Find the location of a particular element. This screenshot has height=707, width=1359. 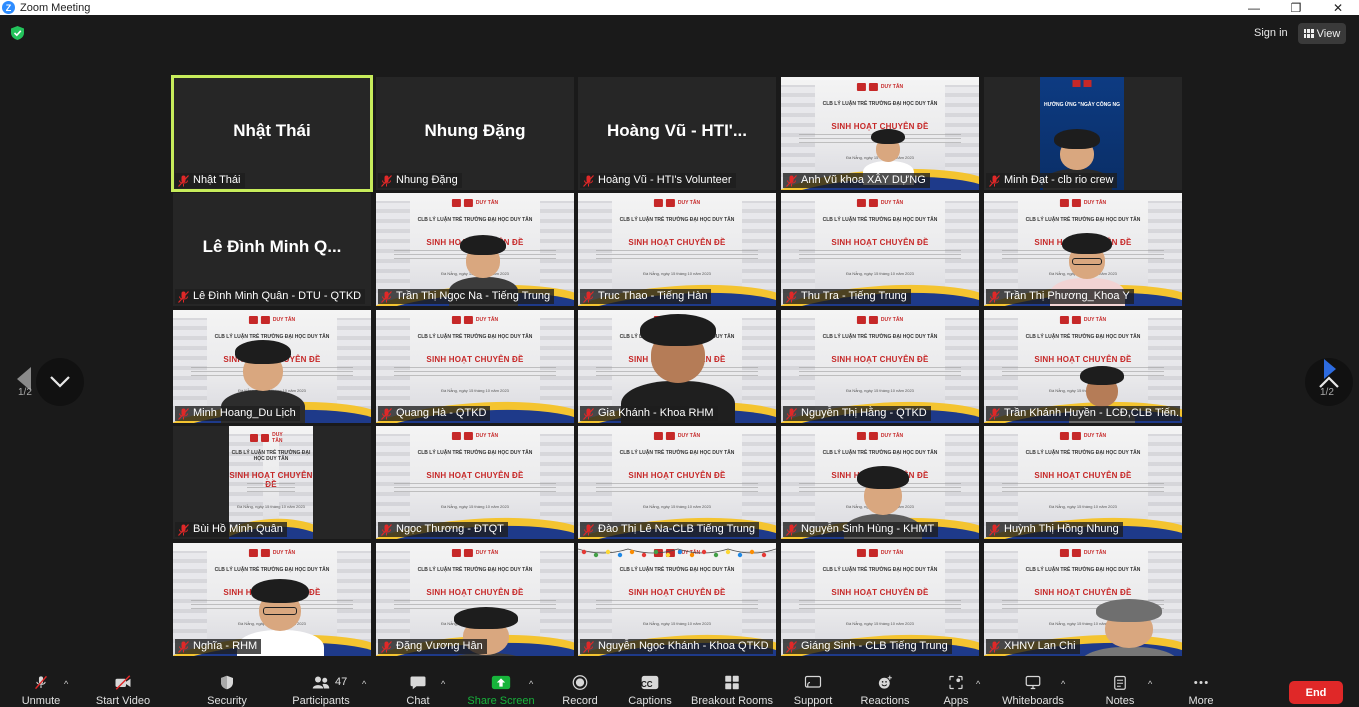

notes-options-caret: ^ is located at coordinates (1150, 684).